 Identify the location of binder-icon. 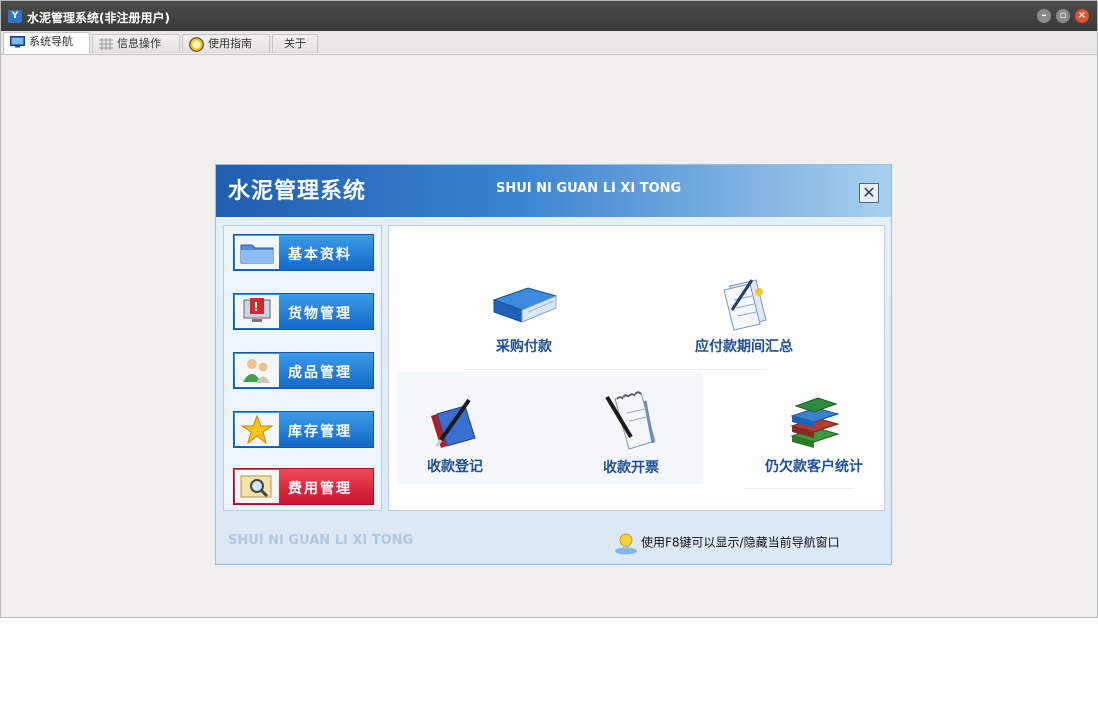
(525, 305).